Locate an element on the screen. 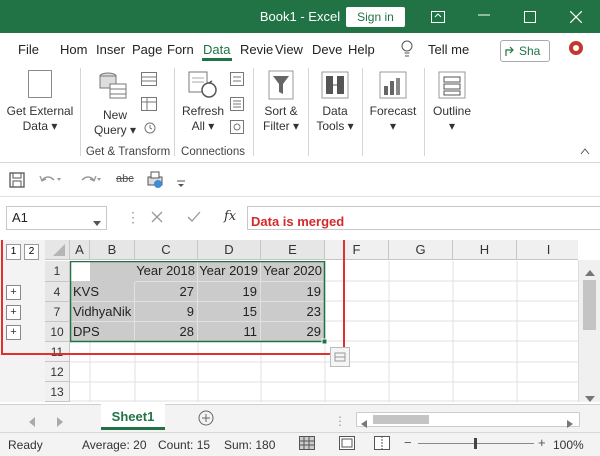  status-ready: Ready is located at coordinates (25, 445).